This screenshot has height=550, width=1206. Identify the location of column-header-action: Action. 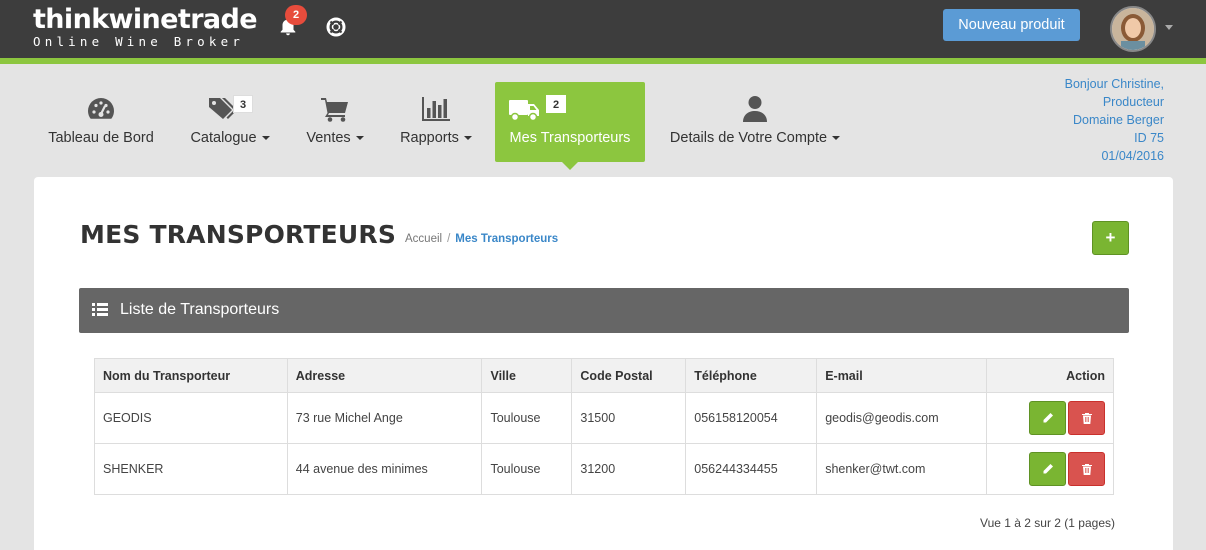
(1050, 375).